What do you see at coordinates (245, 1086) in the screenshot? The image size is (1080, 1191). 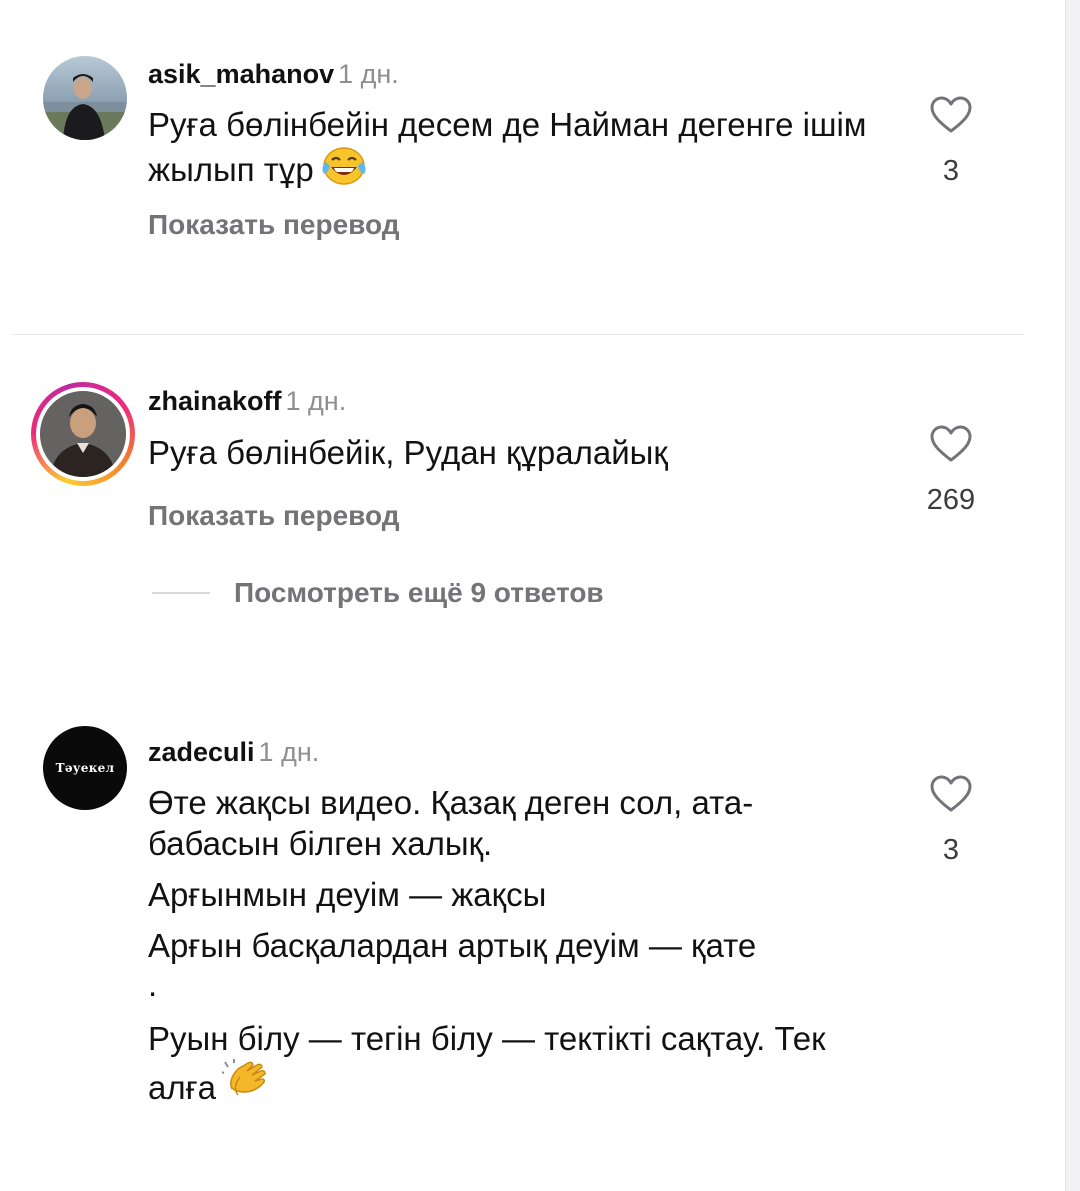 I see `clapping-hands-emoji-icon` at bounding box center [245, 1086].